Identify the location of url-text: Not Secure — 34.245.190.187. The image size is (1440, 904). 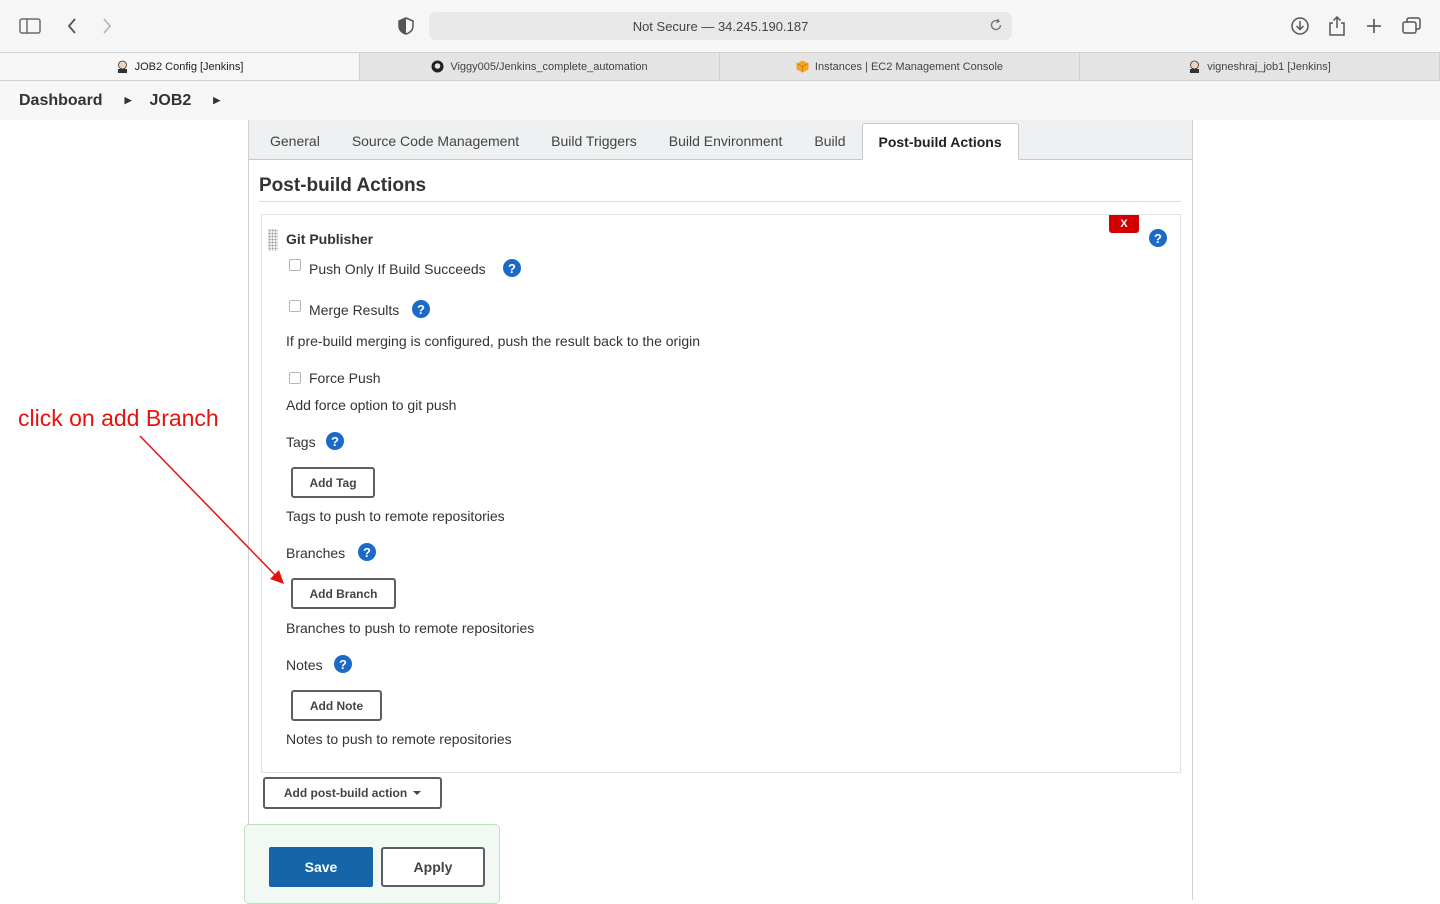
(720, 26).